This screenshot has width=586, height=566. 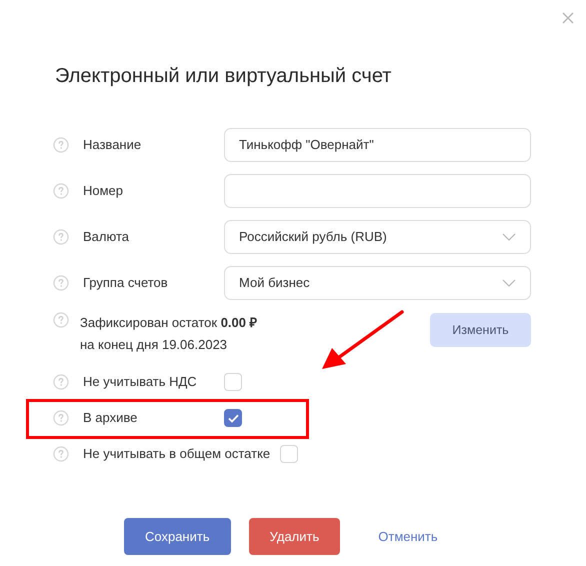 I want to click on checkbox-label: Не учитывать НДС, so click(x=140, y=382).